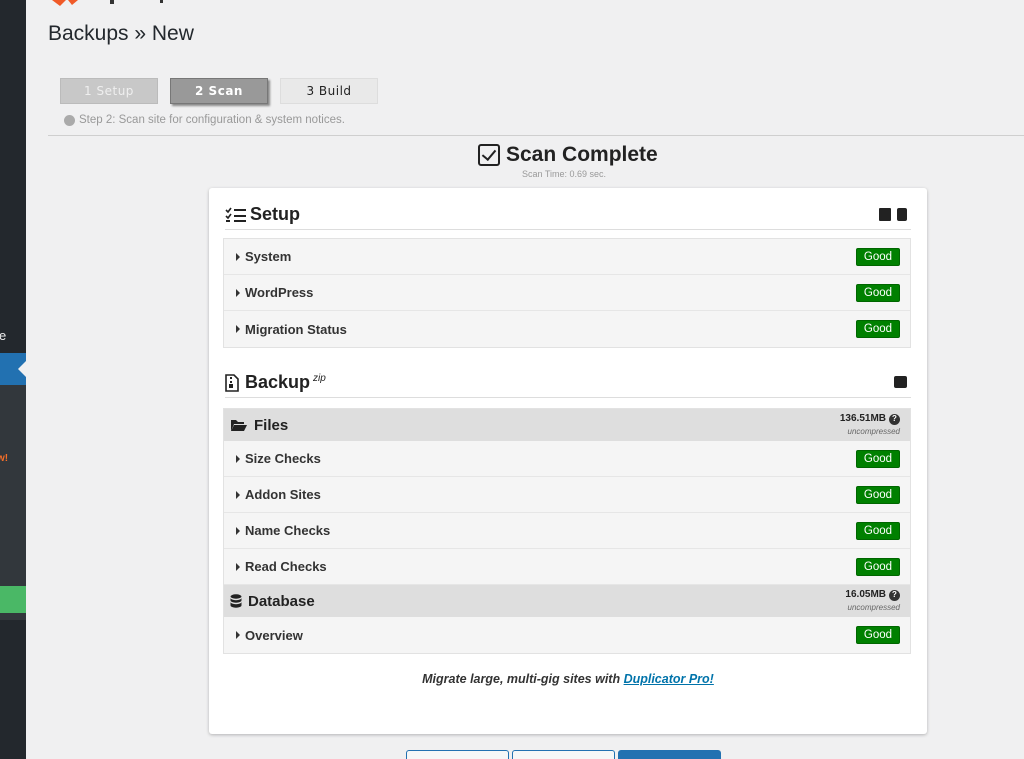 The width and height of the screenshot is (1024, 759). What do you see at coordinates (457, 754) in the screenshot?
I see `back-button` at bounding box center [457, 754].